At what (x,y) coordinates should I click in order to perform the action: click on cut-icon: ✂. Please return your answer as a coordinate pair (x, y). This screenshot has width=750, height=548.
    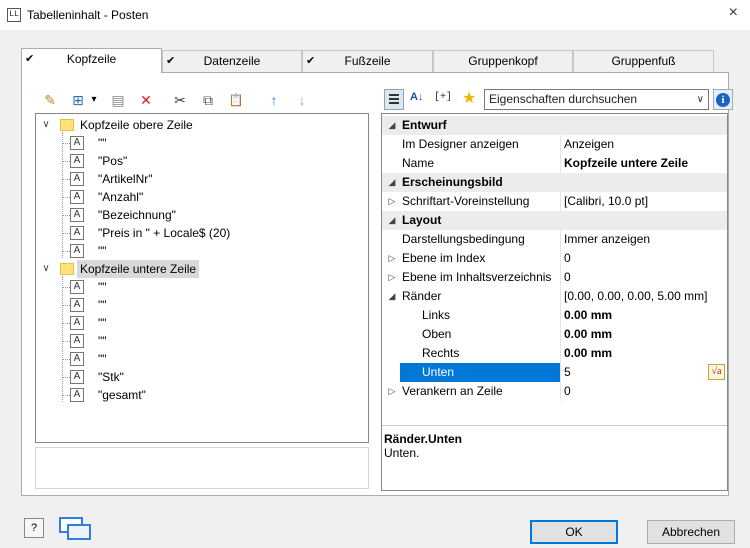
    Looking at the image, I should click on (180, 100).